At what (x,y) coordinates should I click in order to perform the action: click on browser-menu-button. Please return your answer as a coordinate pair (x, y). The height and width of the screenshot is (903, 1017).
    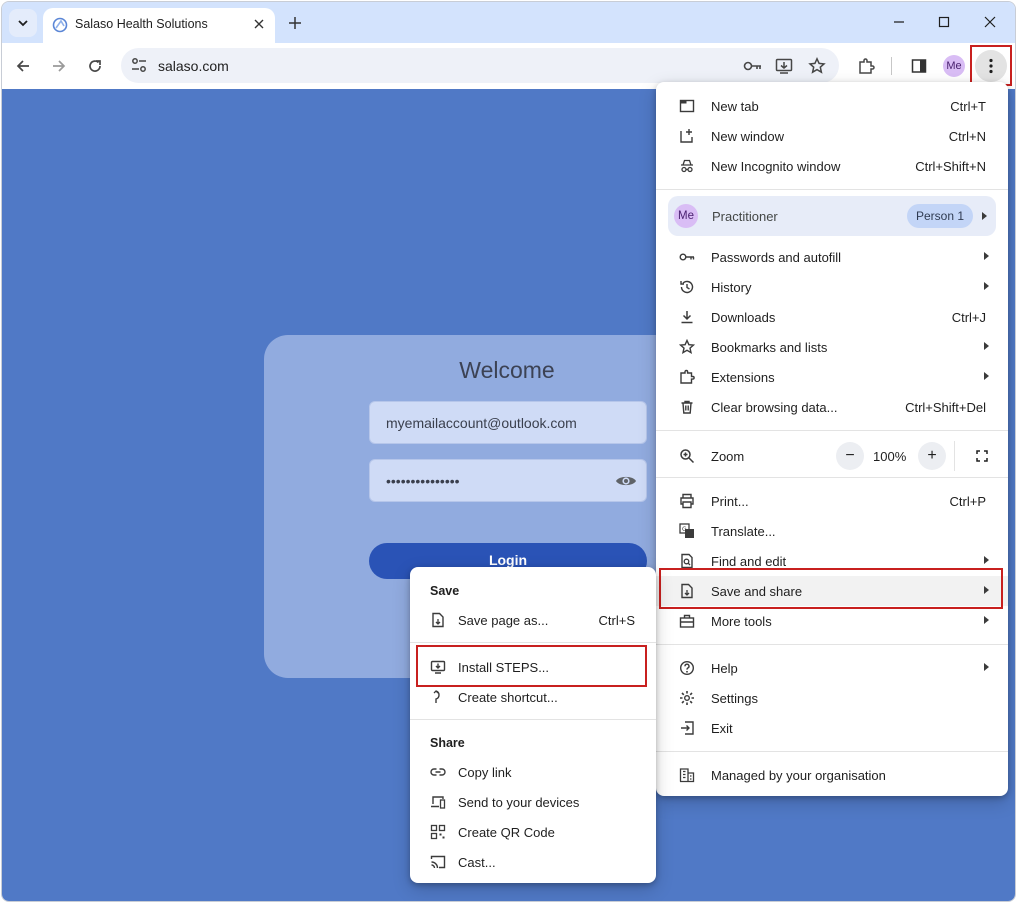
    Looking at the image, I should click on (991, 66).